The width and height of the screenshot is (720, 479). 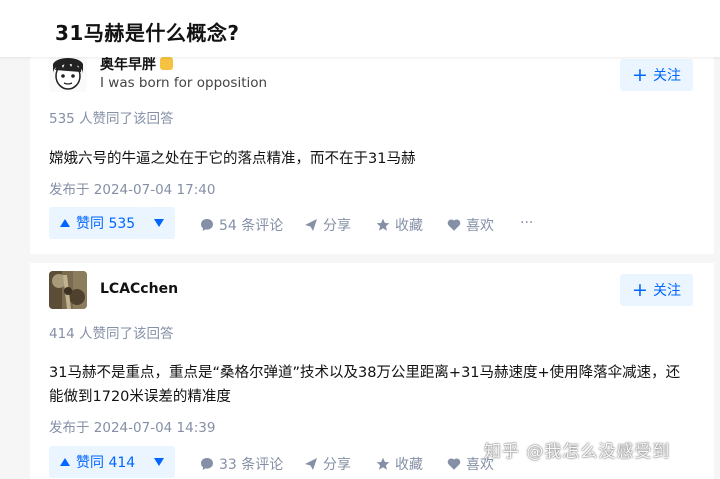 I want to click on publish-date: 发布于 2024-07-04 14:39, so click(x=132, y=426).